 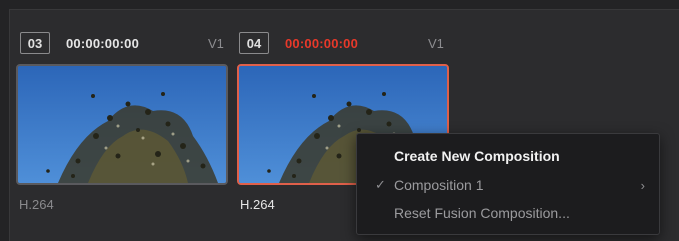 I want to click on clip-number-badge: 04, so click(x=254, y=43).